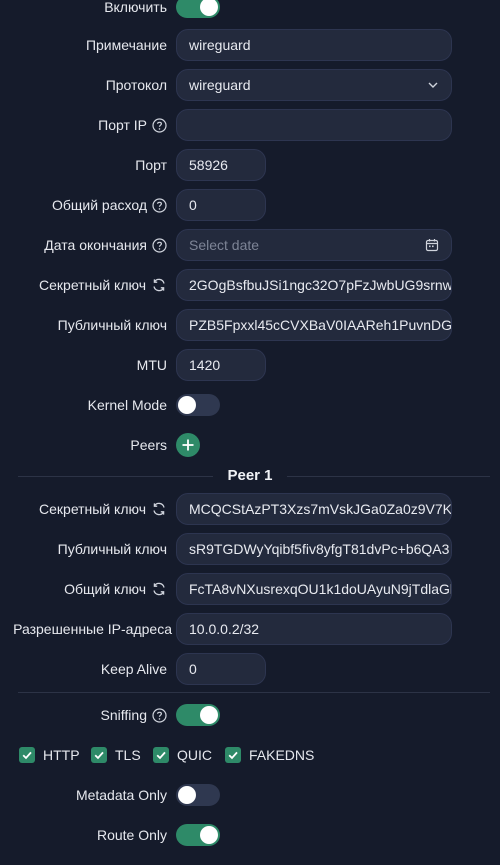  Describe the element at coordinates (134, 715) in the screenshot. I see `sniffing-label: Sniffing` at that location.